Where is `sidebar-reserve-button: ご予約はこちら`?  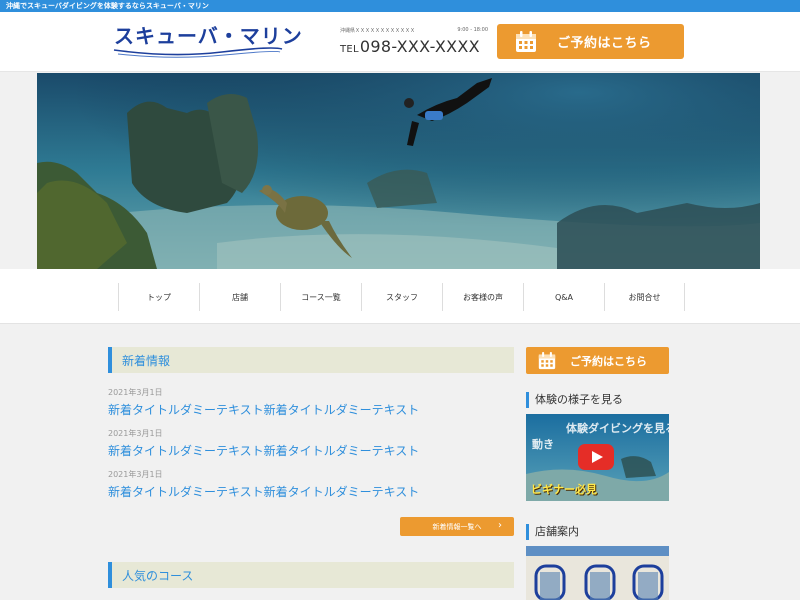
sidebar-reserve-button: ご予約はこちら is located at coordinates (597, 360).